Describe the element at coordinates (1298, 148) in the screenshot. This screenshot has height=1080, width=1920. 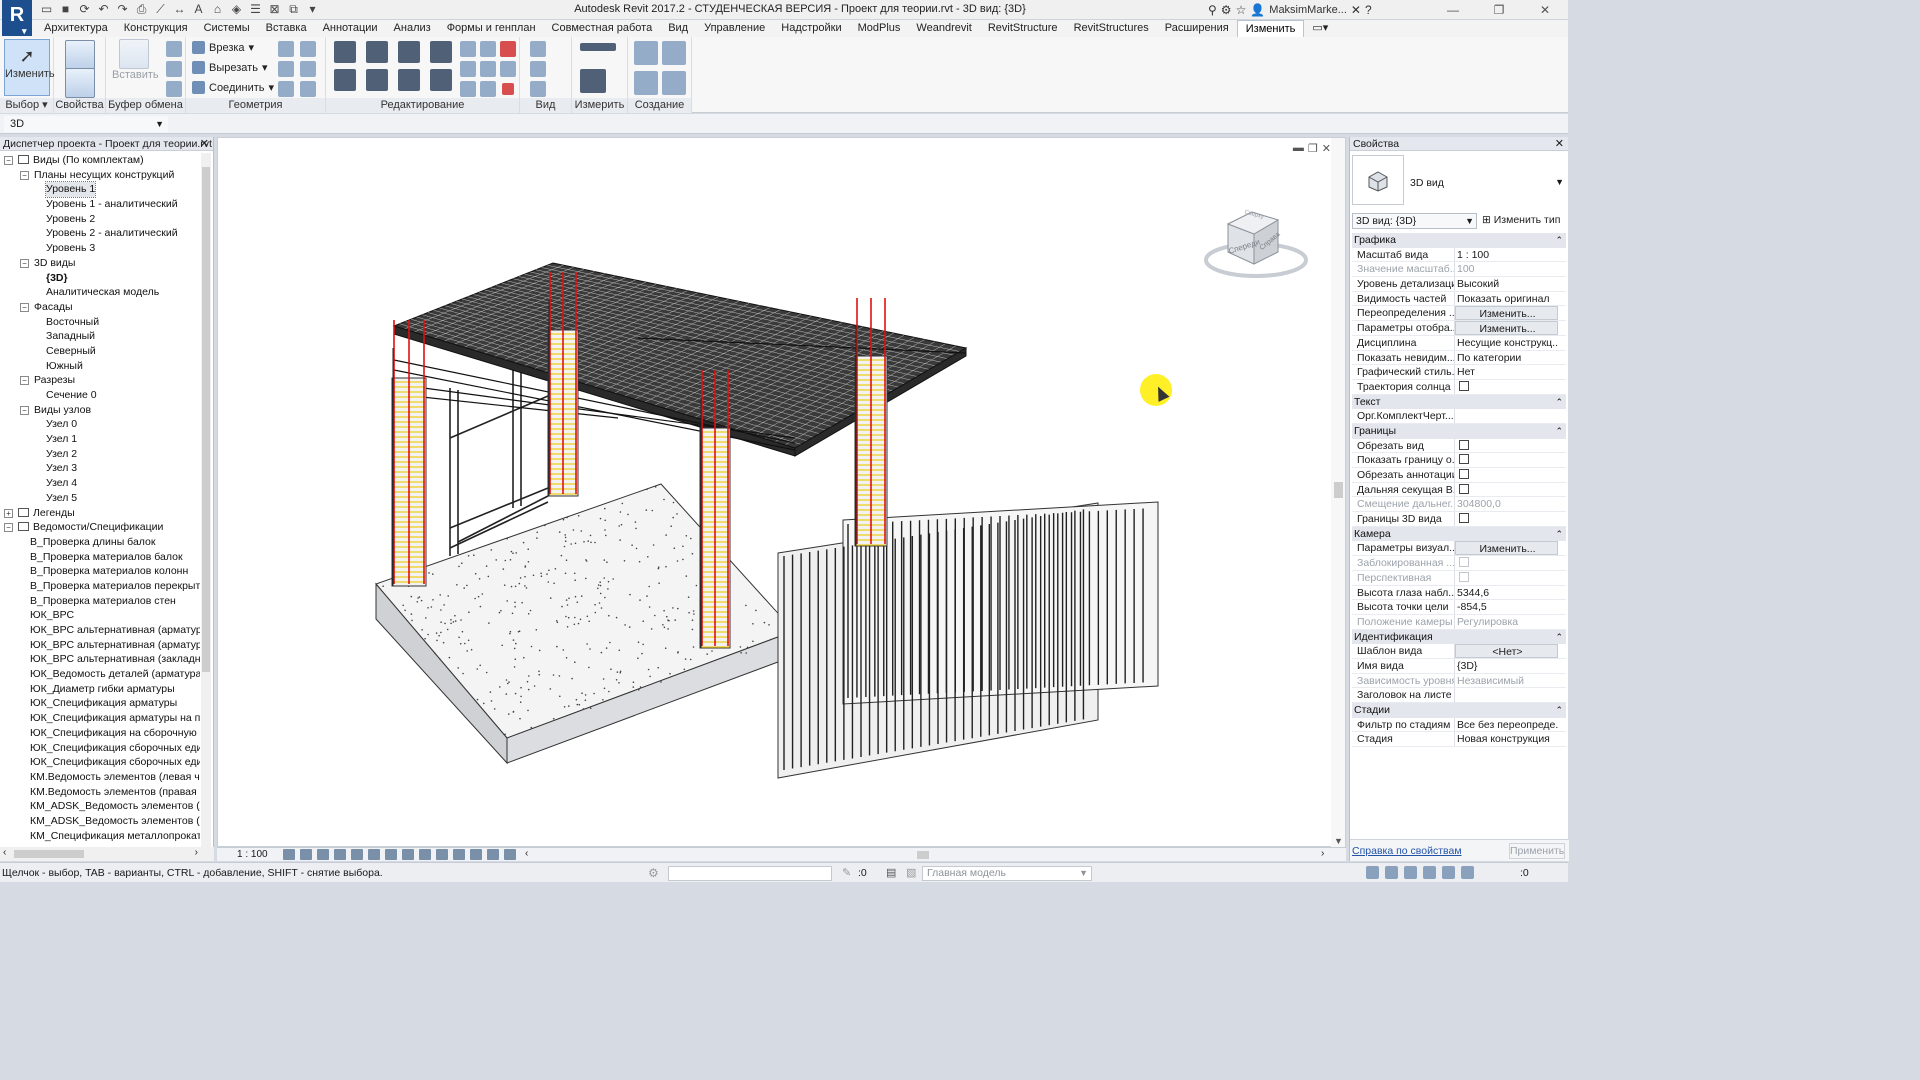
I see `minimize-icon: ▬` at that location.